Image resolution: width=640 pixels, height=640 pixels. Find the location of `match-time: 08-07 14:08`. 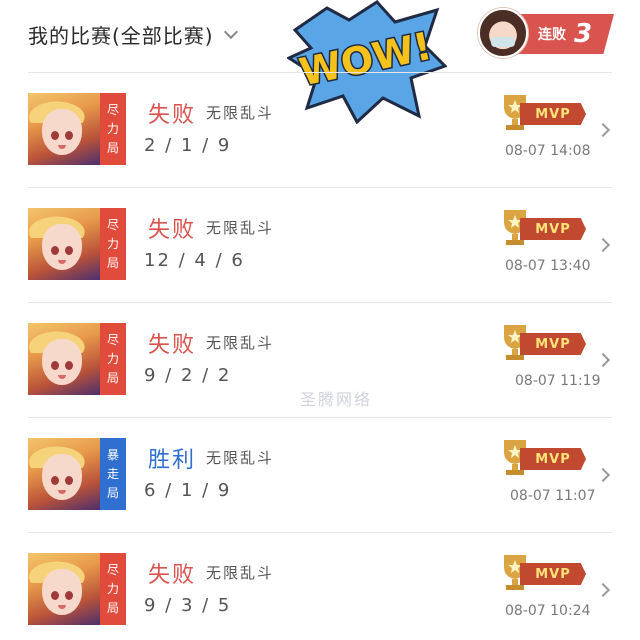

match-time: 08-07 14:08 is located at coordinates (548, 151).